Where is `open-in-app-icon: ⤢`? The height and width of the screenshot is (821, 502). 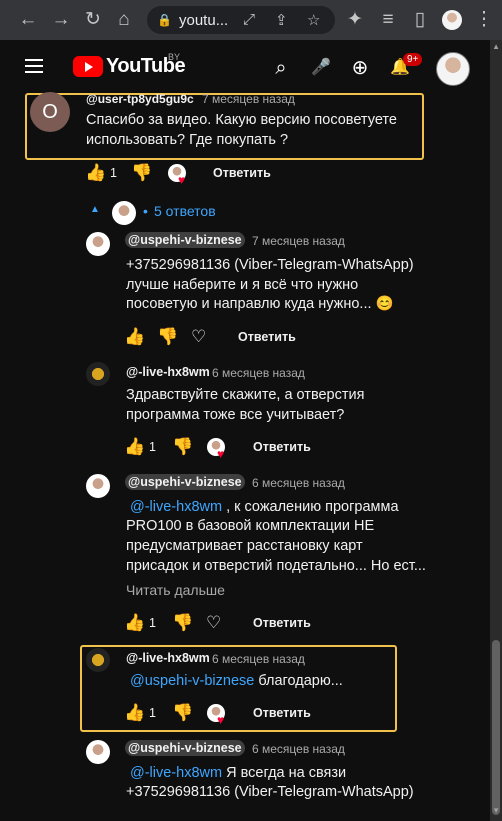 open-in-app-icon: ⤢ is located at coordinates (249, 19).